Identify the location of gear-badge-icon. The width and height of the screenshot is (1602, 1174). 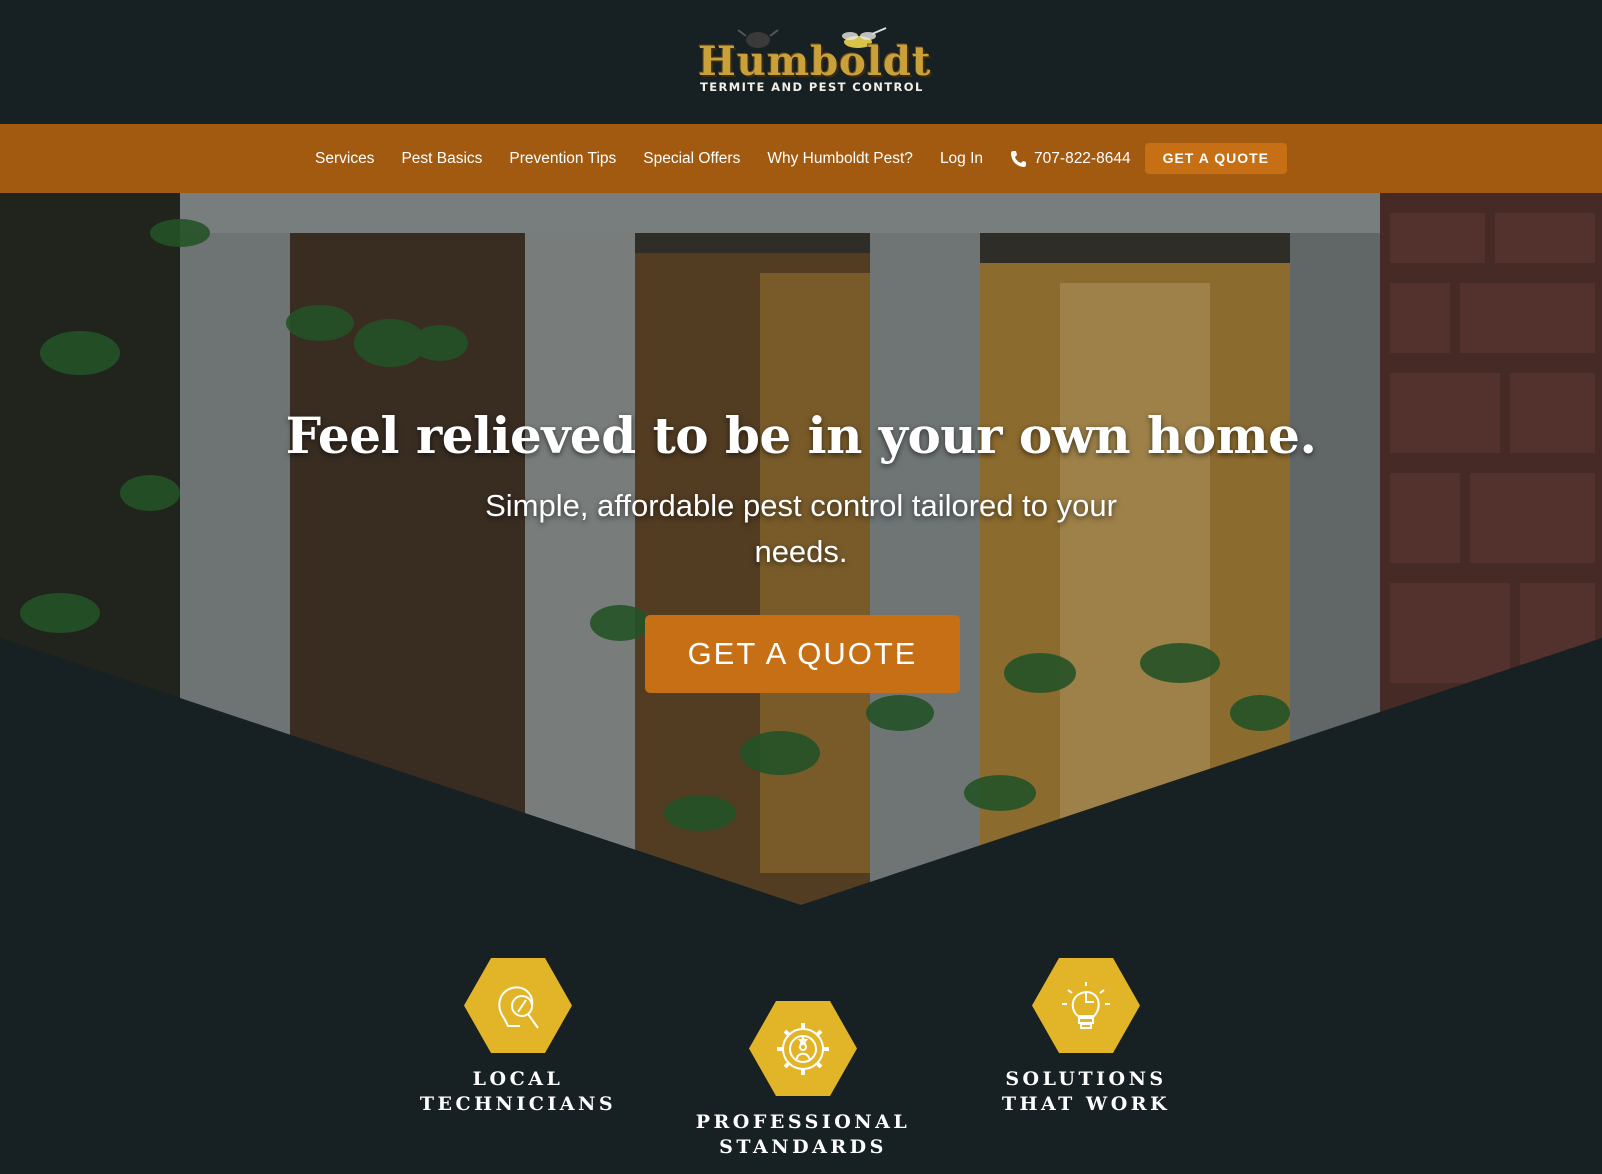
(803, 1048).